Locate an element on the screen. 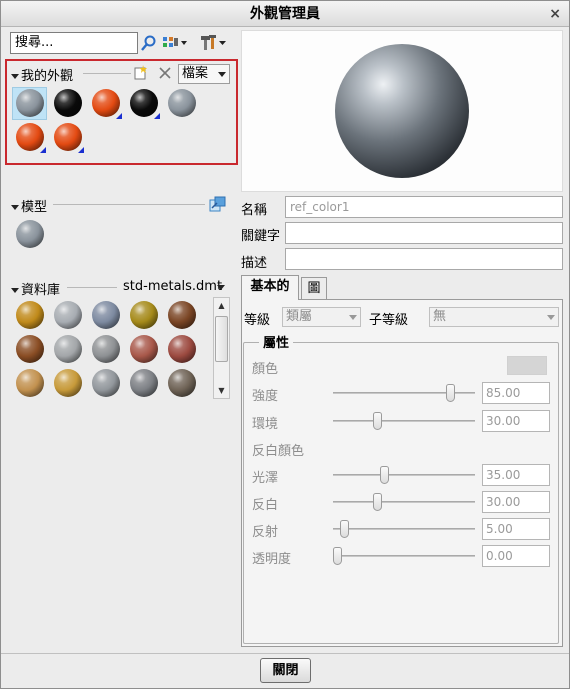 The image size is (570, 689). scrollbar-thumb is located at coordinates (221, 339).